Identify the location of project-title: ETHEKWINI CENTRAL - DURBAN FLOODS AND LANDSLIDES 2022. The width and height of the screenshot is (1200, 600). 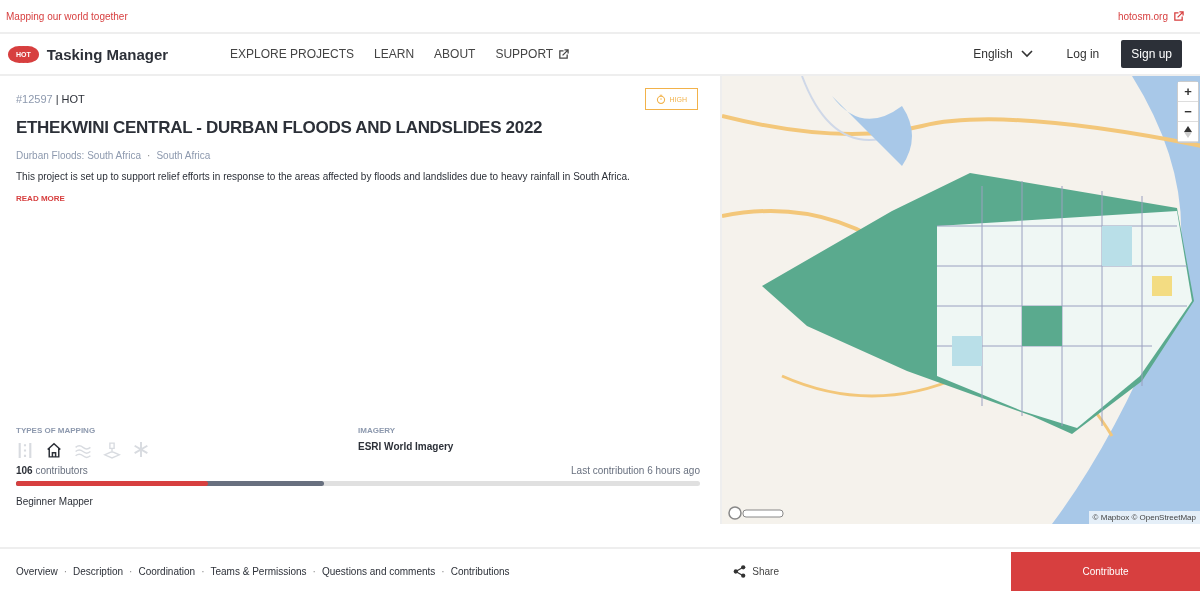
(280, 128).